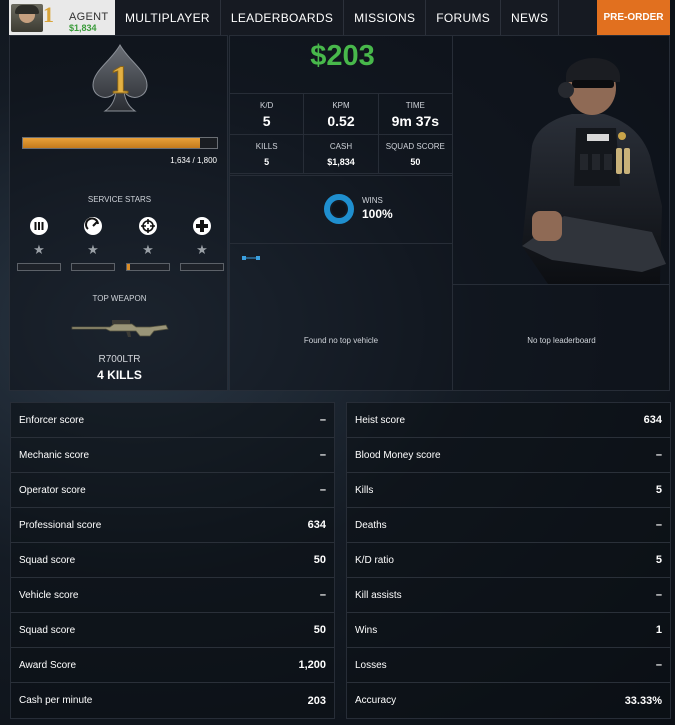  What do you see at coordinates (267, 154) in the screenshot?
I see `stat-kills: KILLS 5` at bounding box center [267, 154].